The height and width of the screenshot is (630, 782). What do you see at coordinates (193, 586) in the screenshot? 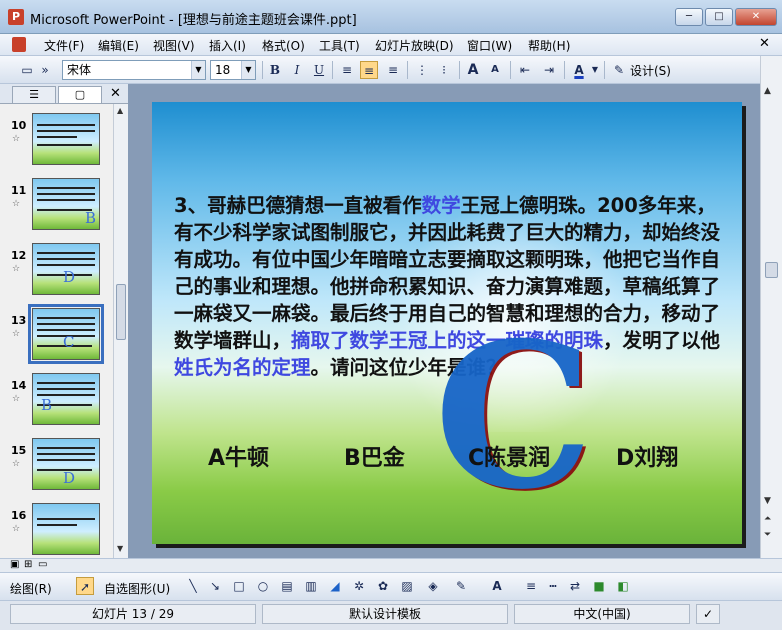
I see `line-icon: ╲` at bounding box center [193, 586].